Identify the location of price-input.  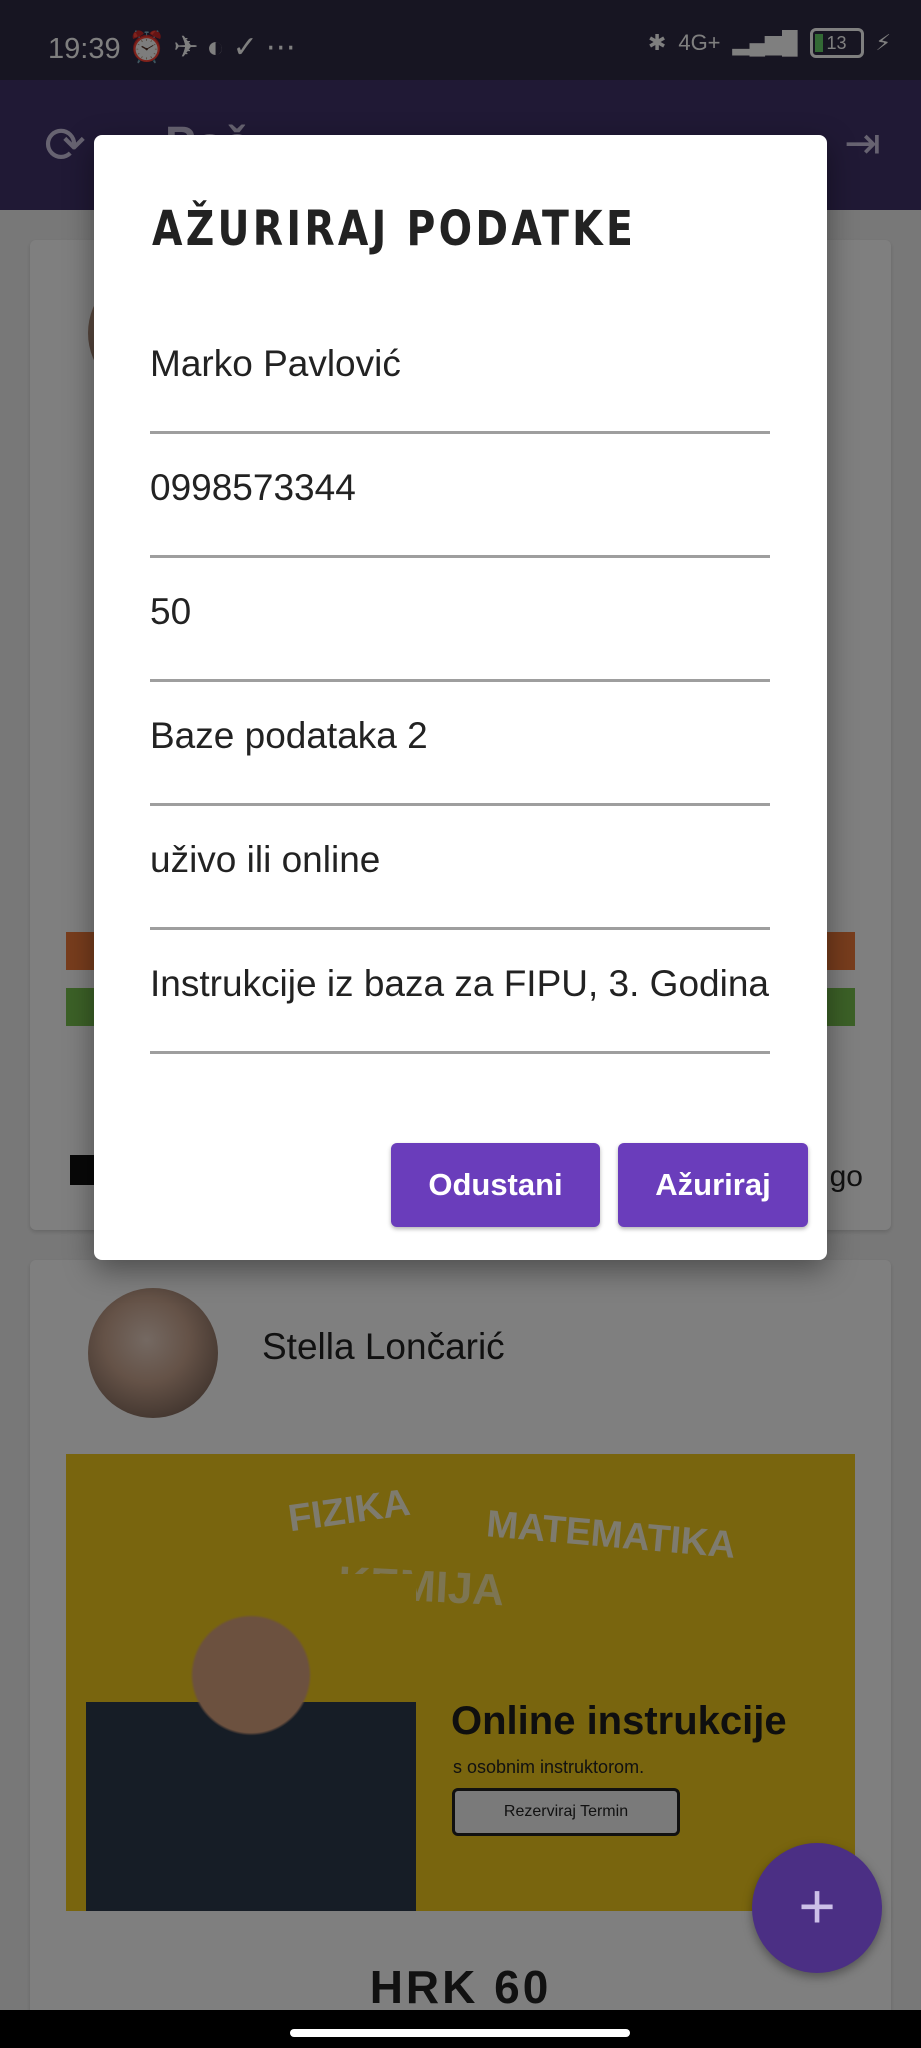
(460, 612).